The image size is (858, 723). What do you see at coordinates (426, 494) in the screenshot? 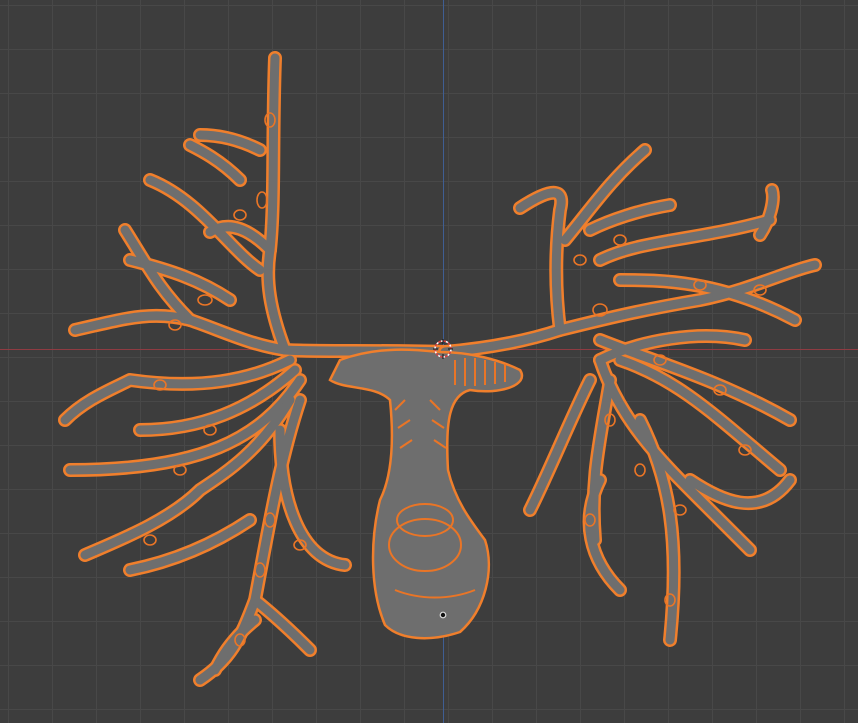
I see `trachea` at bounding box center [426, 494].